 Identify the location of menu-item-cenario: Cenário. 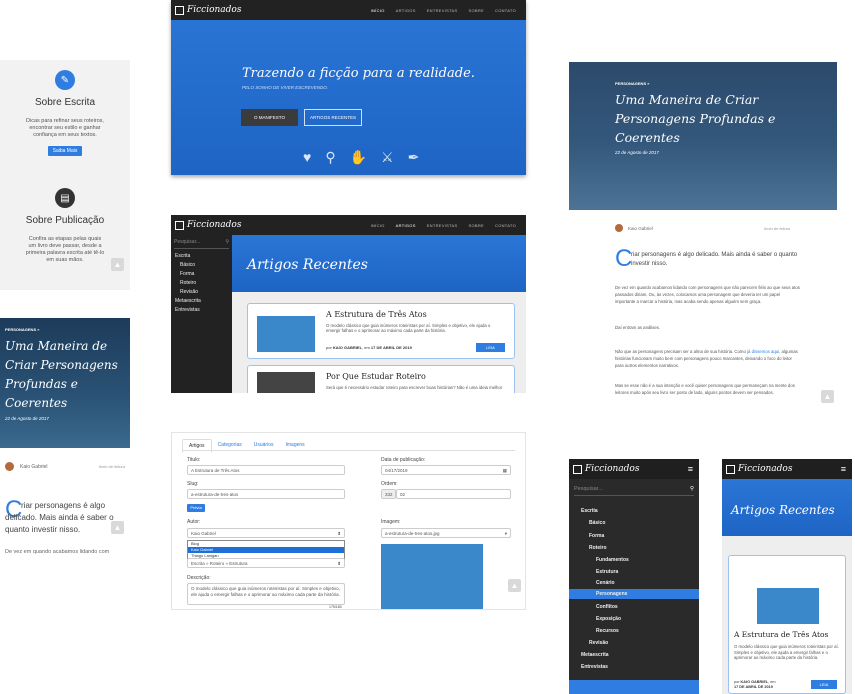
(605, 583).